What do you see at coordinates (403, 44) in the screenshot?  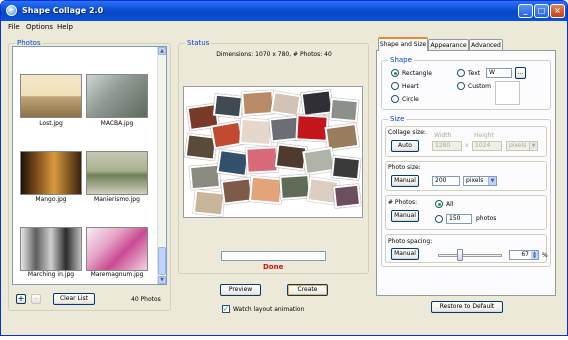 I see `tab-shape-and-size: Shape and Size` at bounding box center [403, 44].